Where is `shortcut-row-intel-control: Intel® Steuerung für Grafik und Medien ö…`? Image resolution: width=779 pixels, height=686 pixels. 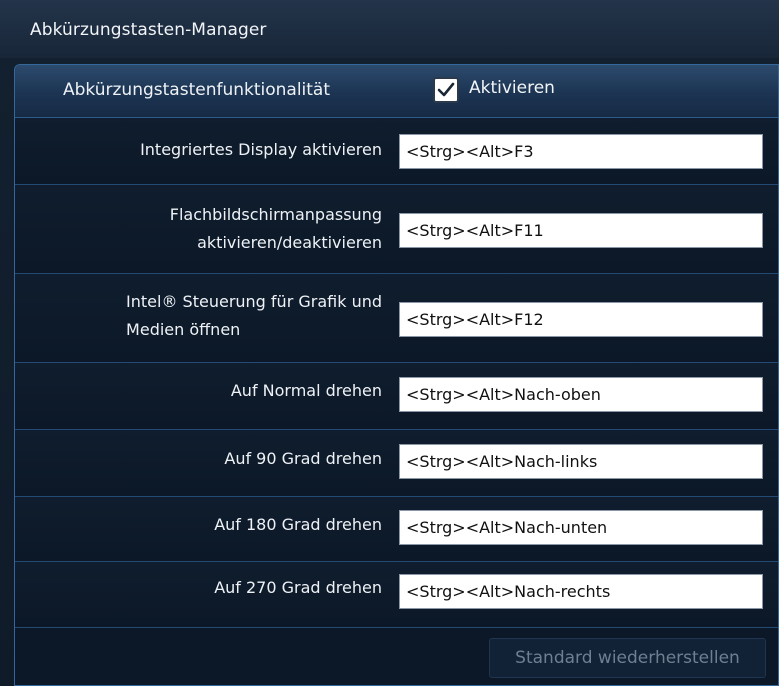 shortcut-row-intel-control: Intel® Steuerung für Grafik und Medien ö… is located at coordinates (396, 318).